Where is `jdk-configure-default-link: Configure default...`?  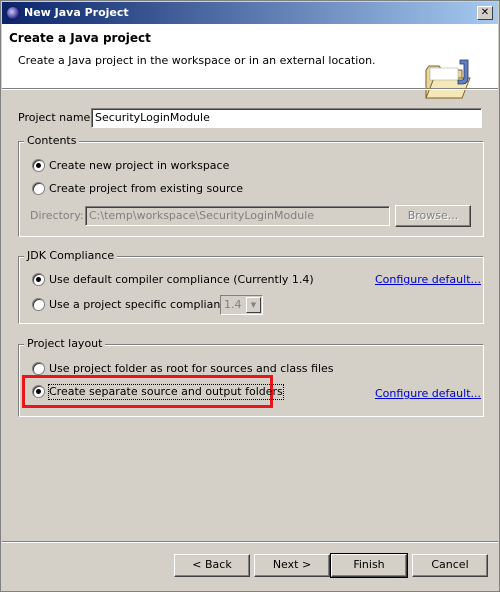
jdk-configure-default-link: Configure default... is located at coordinates (428, 280).